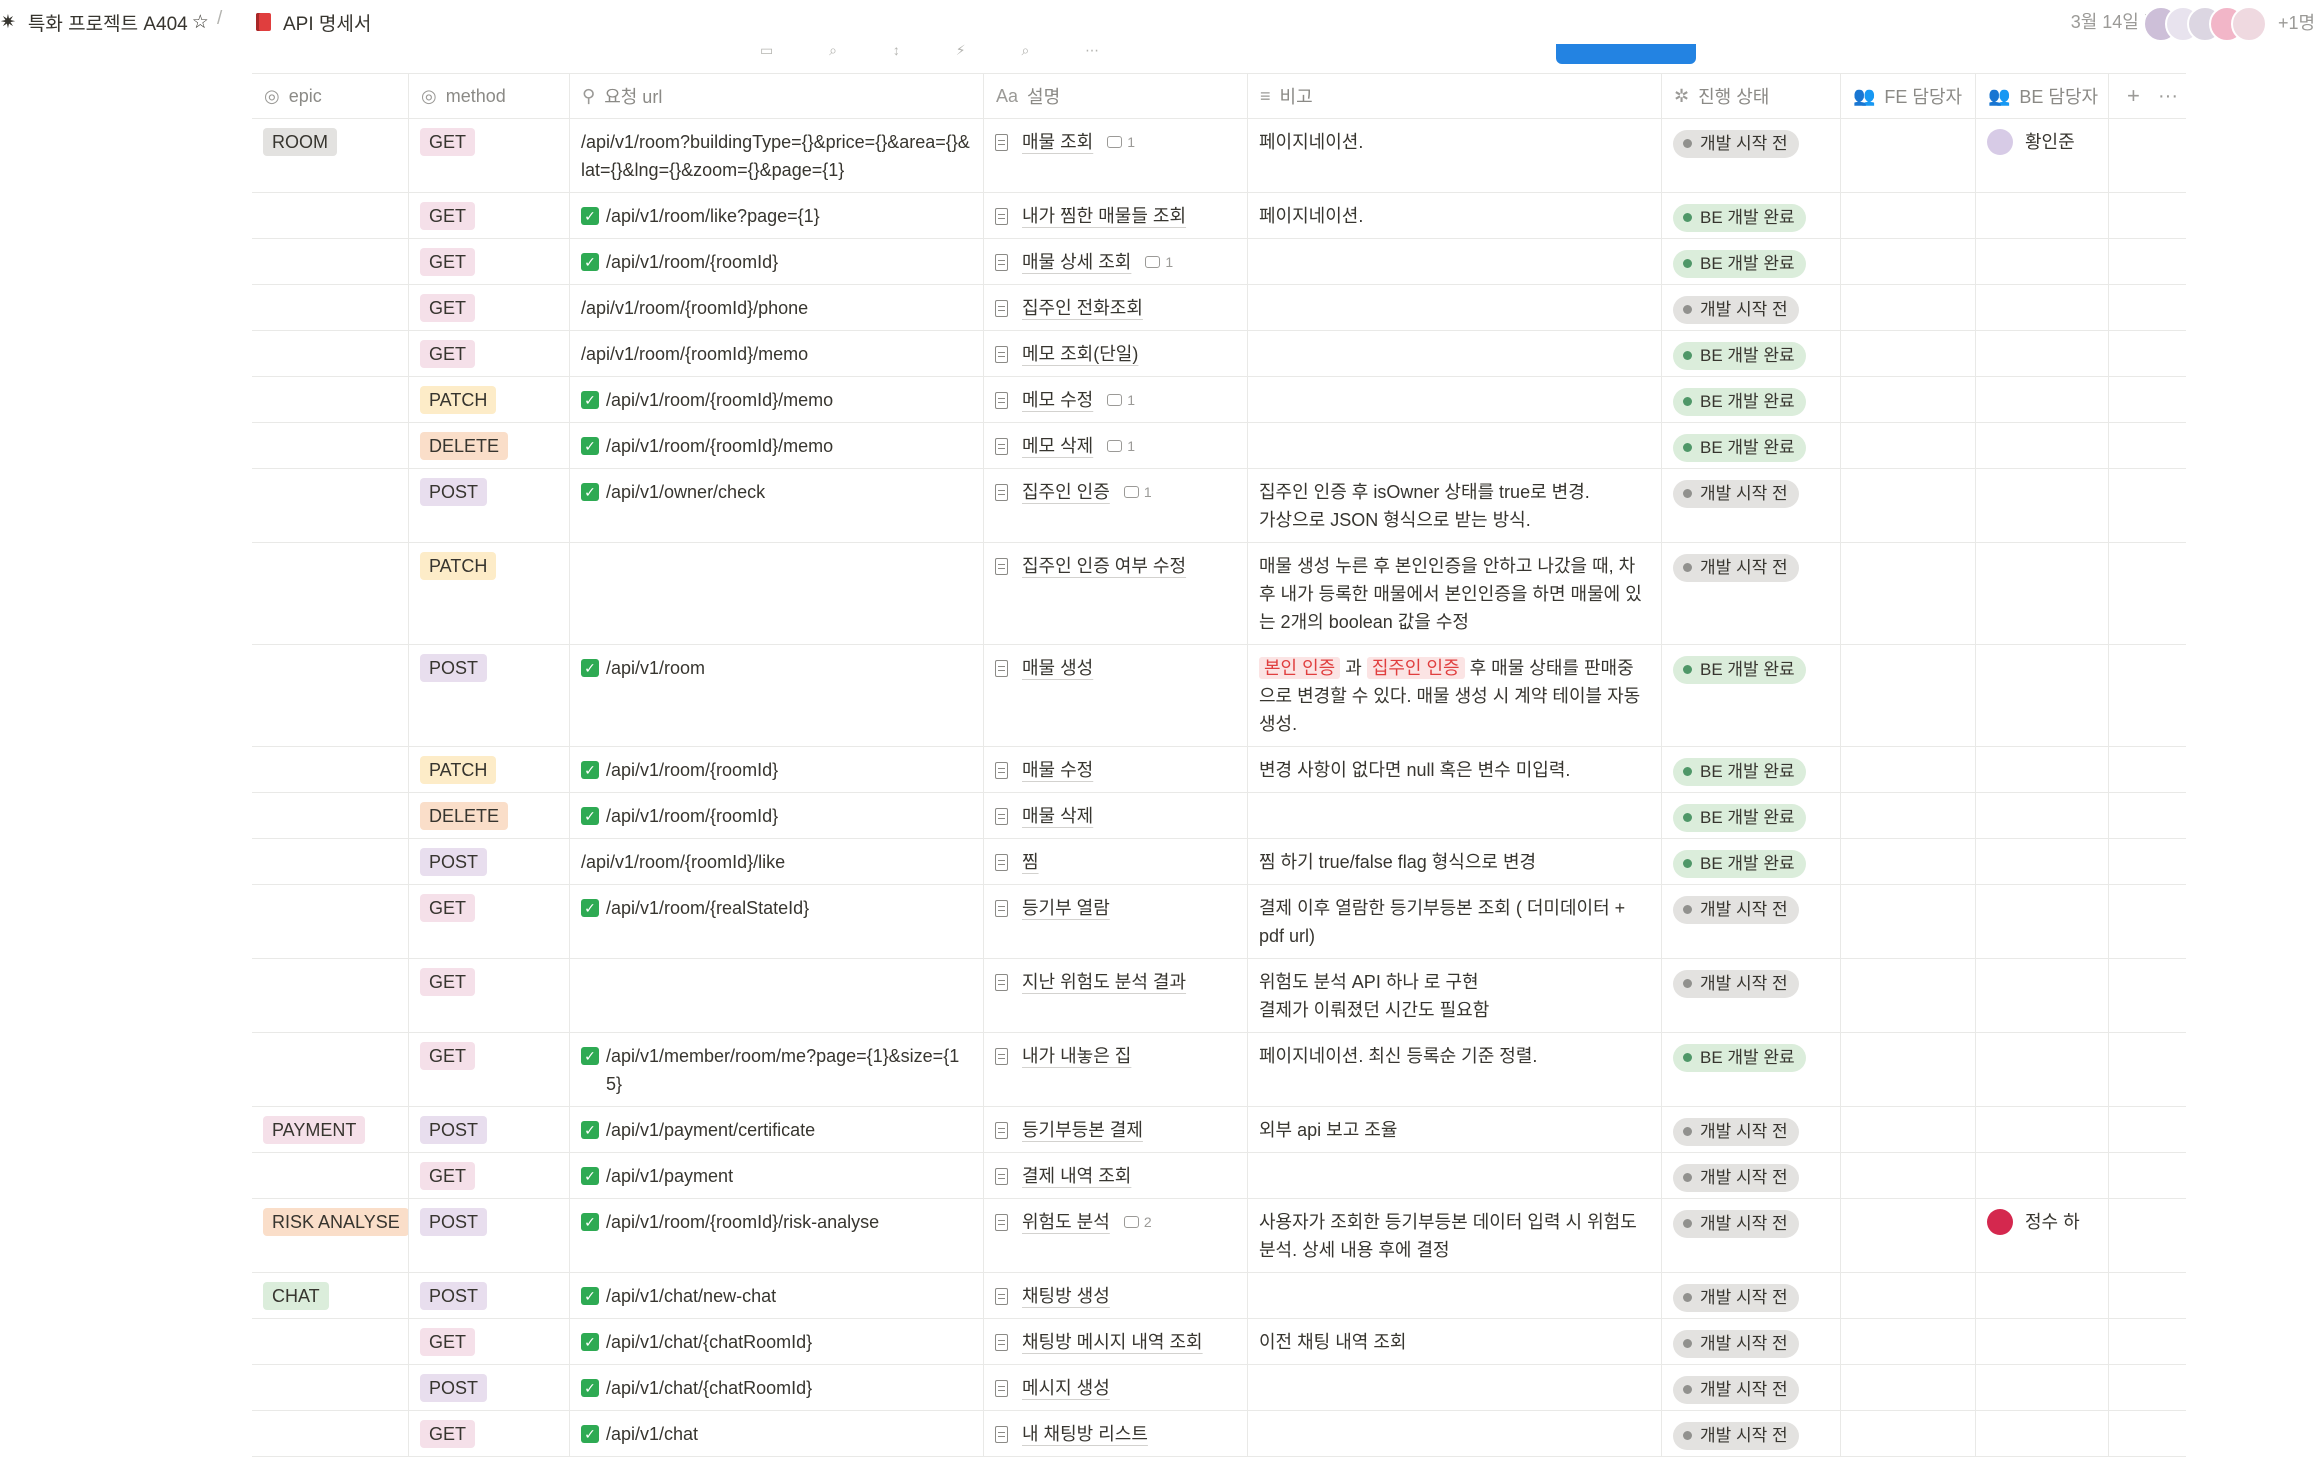 The image size is (2317, 1457). I want to click on cell-epic: ROOM, so click(330, 155).